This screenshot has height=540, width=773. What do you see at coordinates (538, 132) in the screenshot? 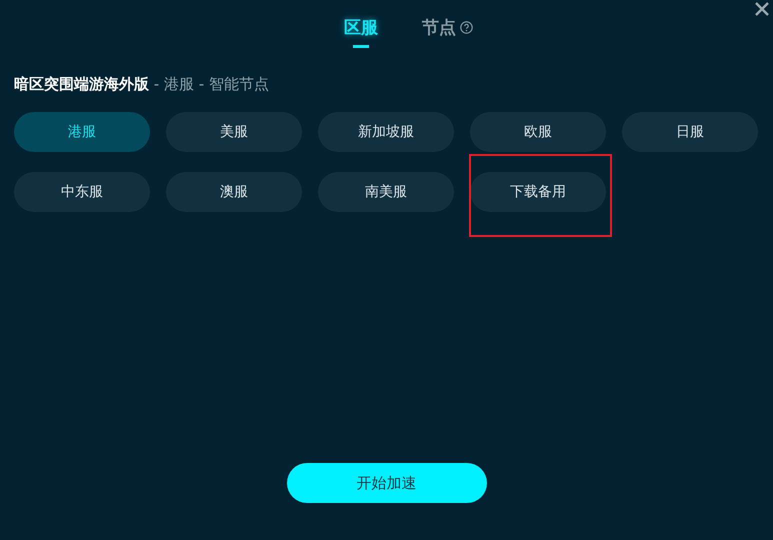
I see `server-option: 欧服` at bounding box center [538, 132].